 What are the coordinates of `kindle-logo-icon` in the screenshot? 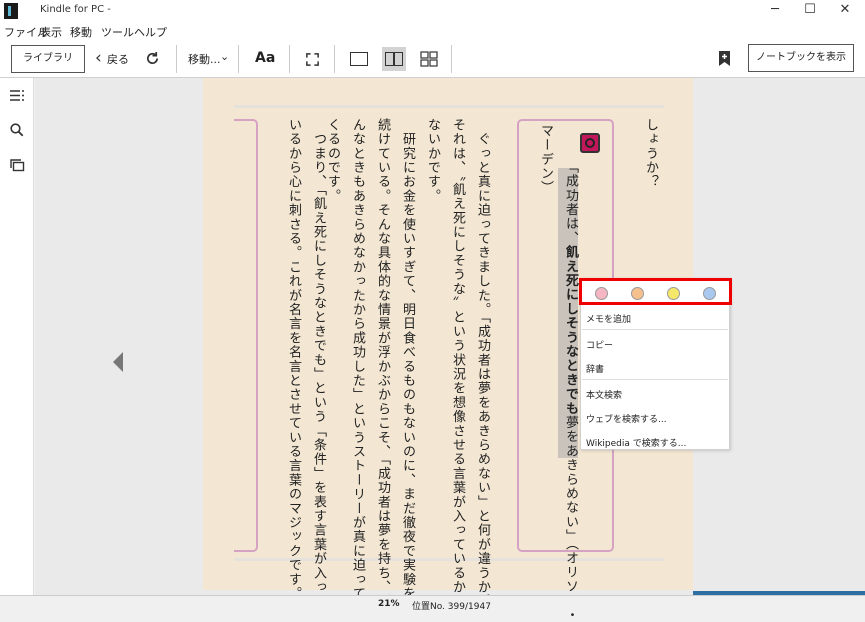 It's located at (11, 11).